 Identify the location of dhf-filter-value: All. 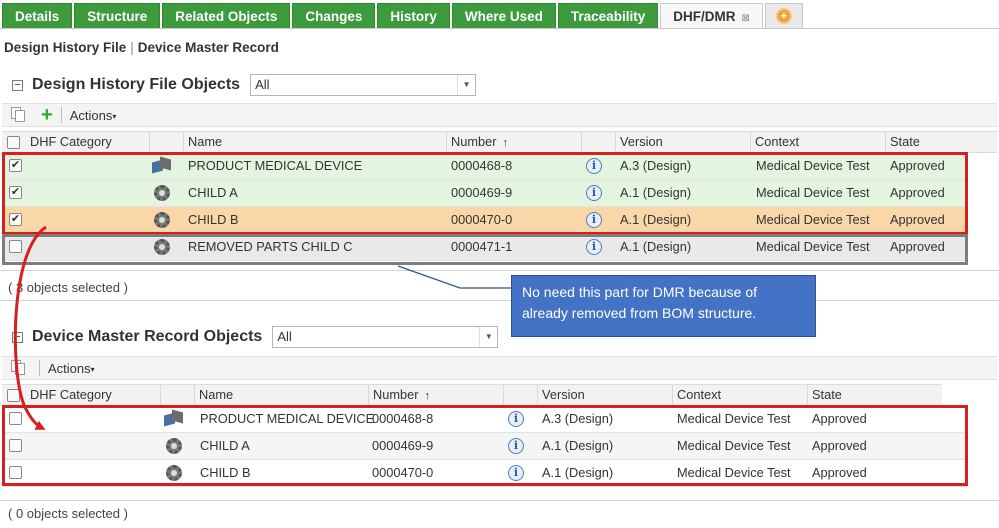
(262, 84).